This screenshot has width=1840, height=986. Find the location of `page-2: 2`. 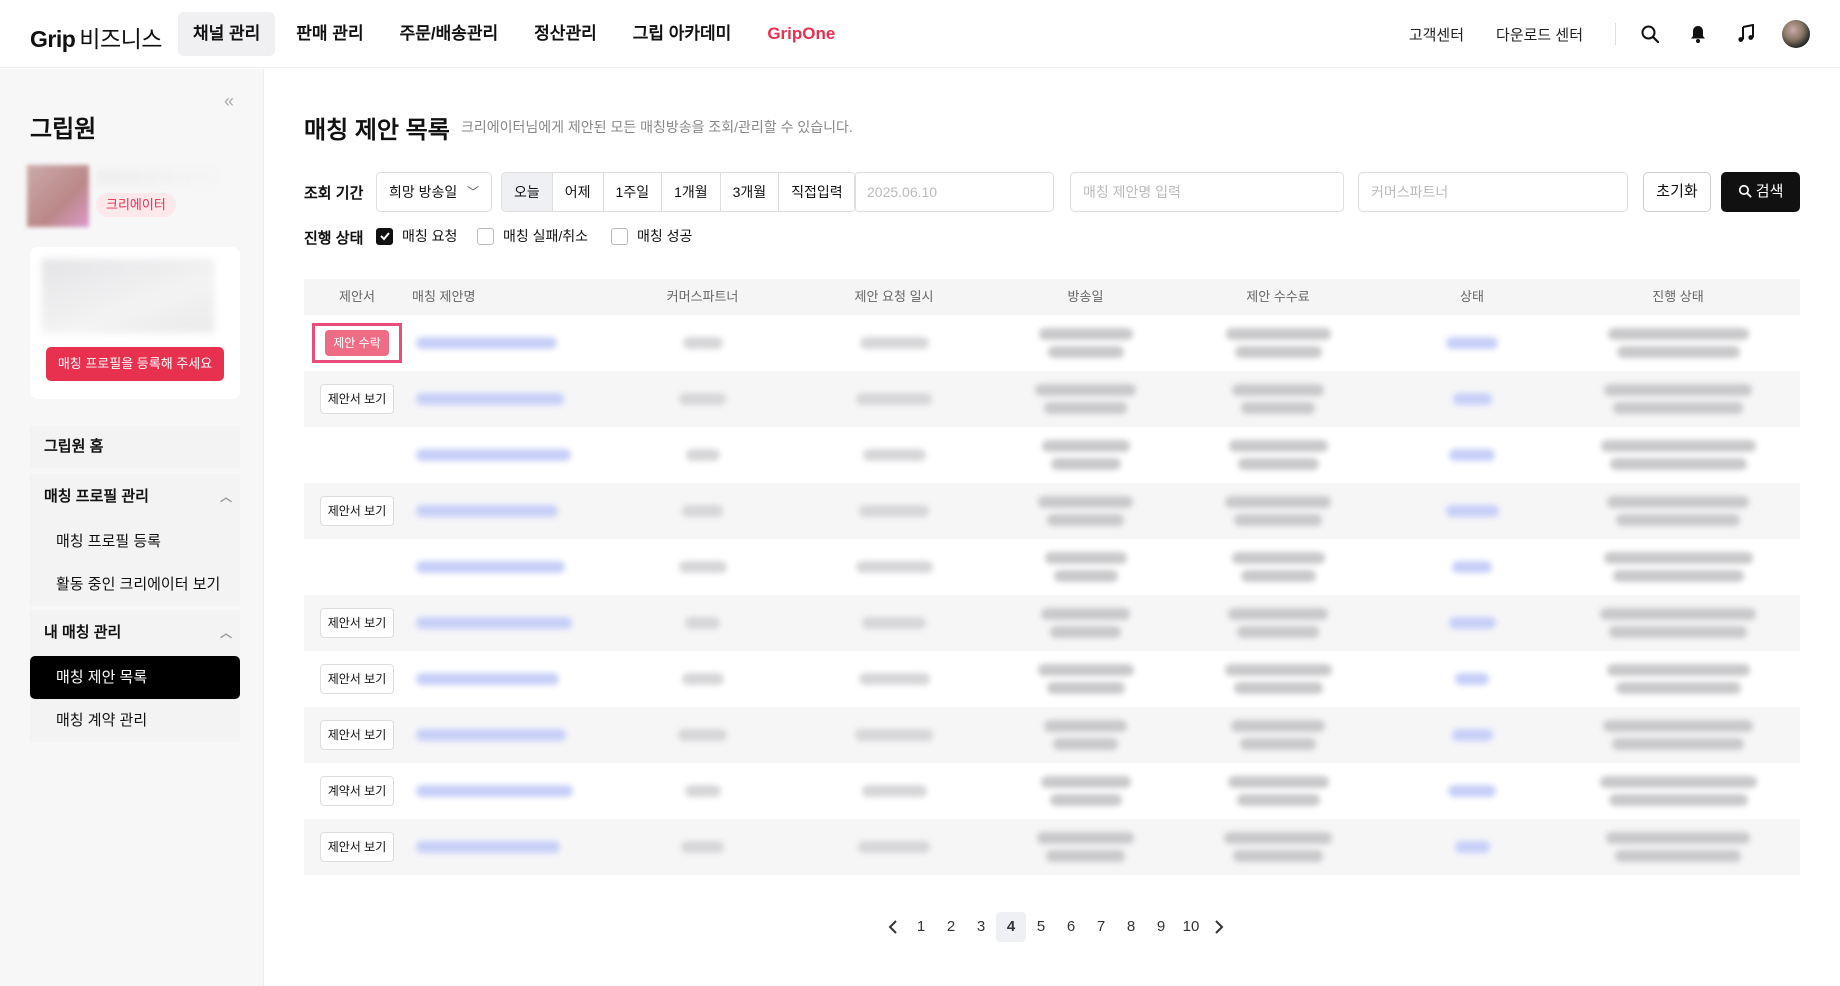

page-2: 2 is located at coordinates (951, 927).